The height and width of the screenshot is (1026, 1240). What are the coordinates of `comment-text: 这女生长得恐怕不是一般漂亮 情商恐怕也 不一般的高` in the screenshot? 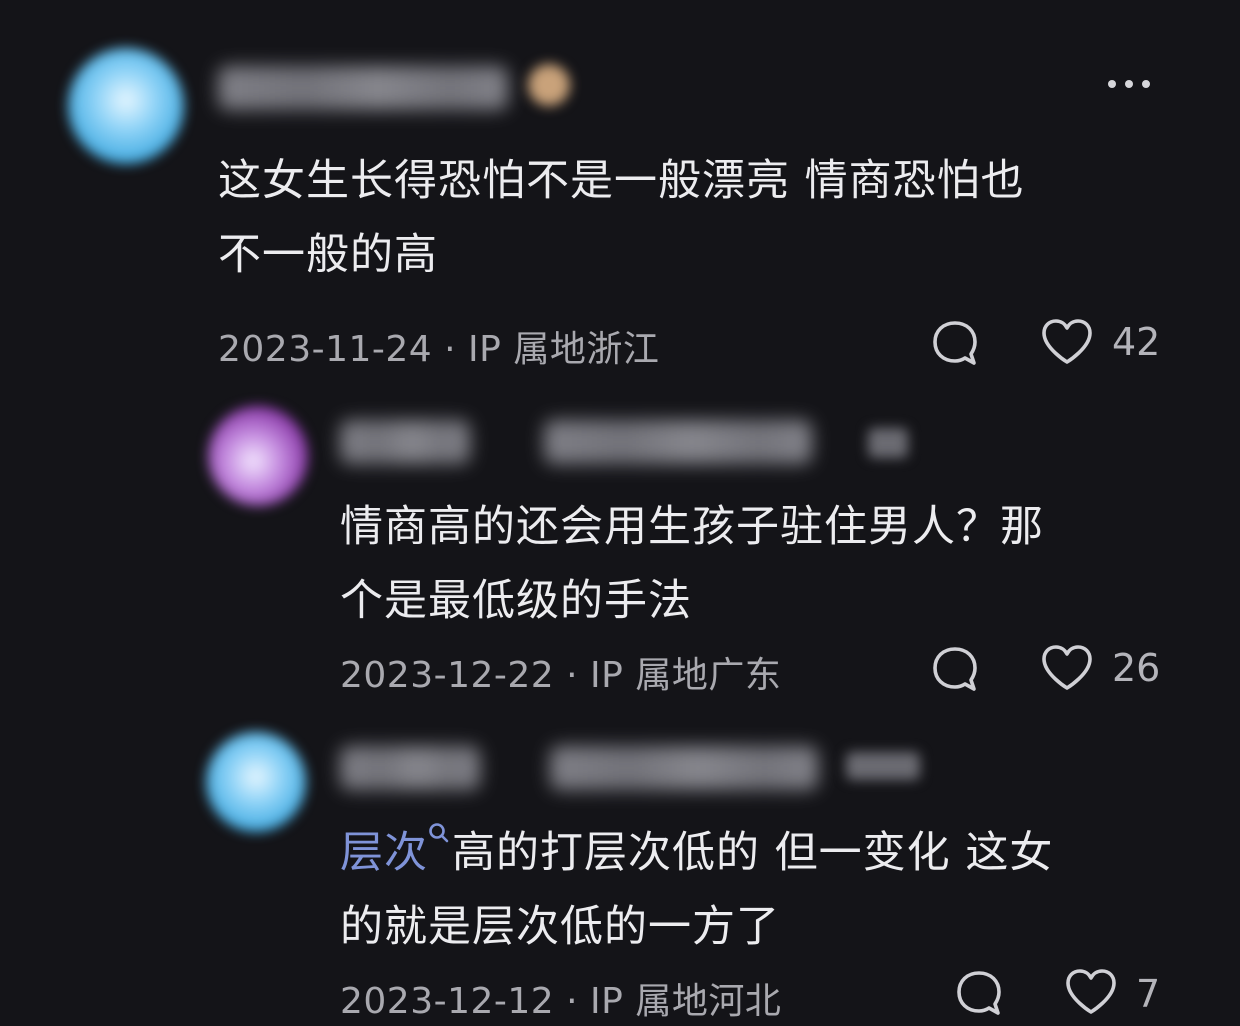 It's located at (621, 218).